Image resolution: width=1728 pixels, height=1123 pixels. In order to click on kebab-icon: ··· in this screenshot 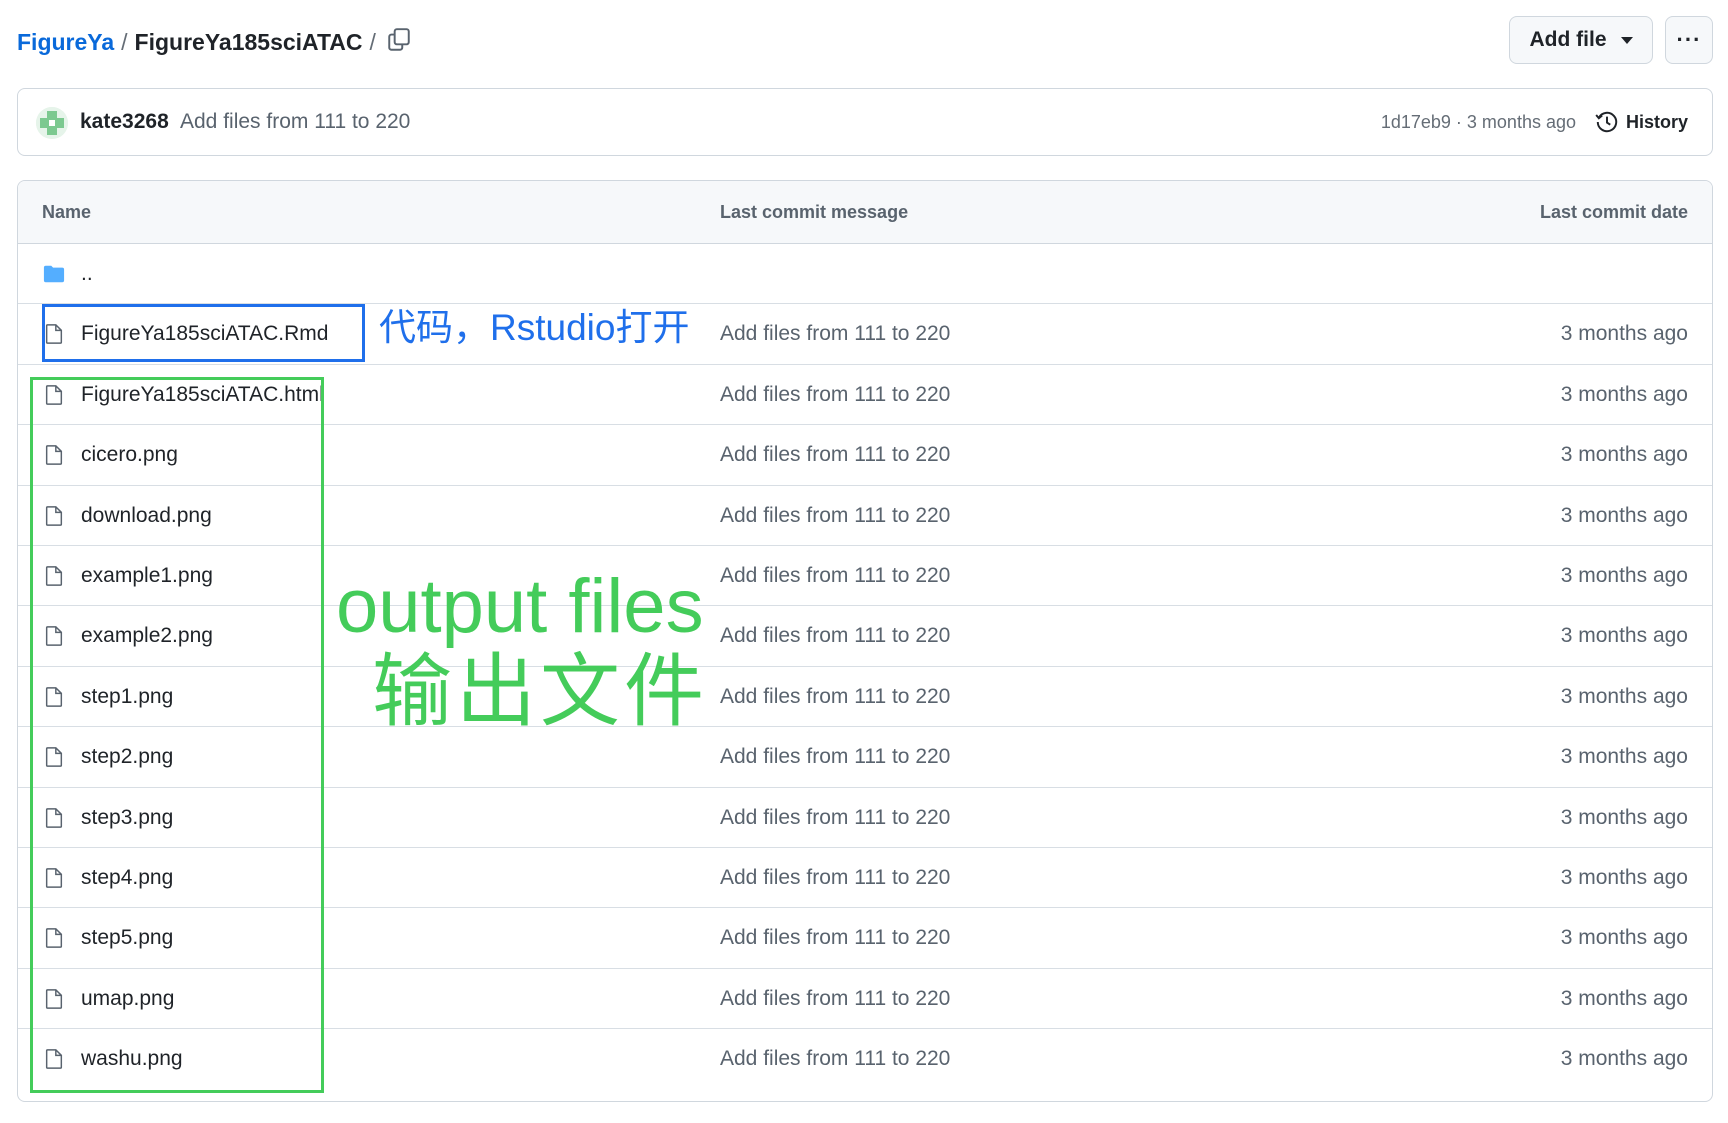, I will do `click(1689, 39)`.